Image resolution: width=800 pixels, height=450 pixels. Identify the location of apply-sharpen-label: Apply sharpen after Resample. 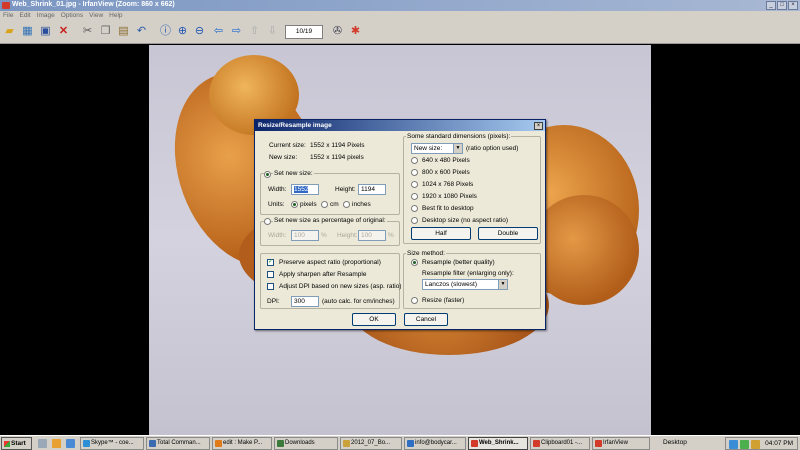
(323, 274).